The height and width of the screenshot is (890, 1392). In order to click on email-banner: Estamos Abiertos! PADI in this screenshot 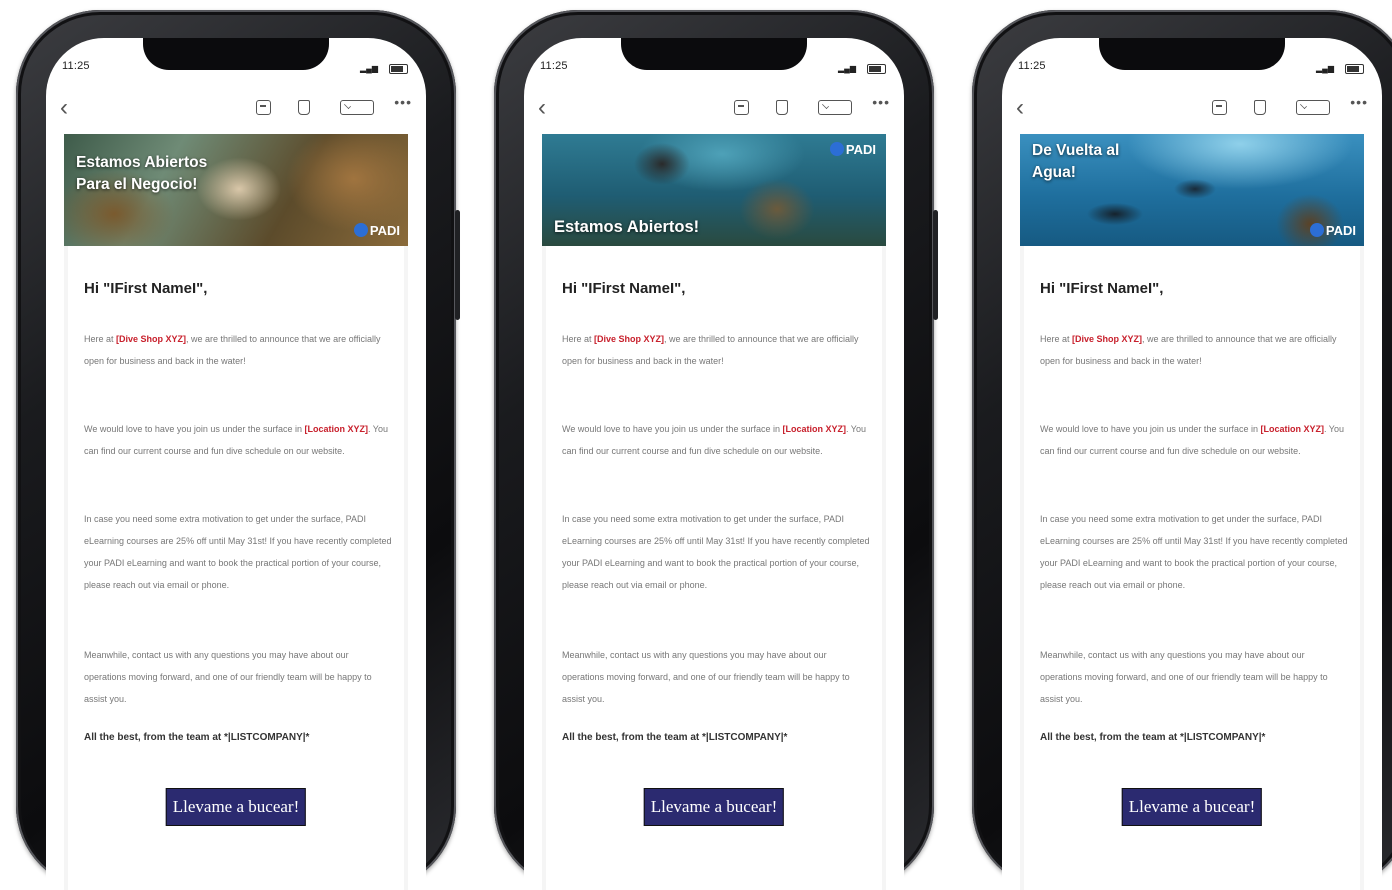, I will do `click(714, 190)`.